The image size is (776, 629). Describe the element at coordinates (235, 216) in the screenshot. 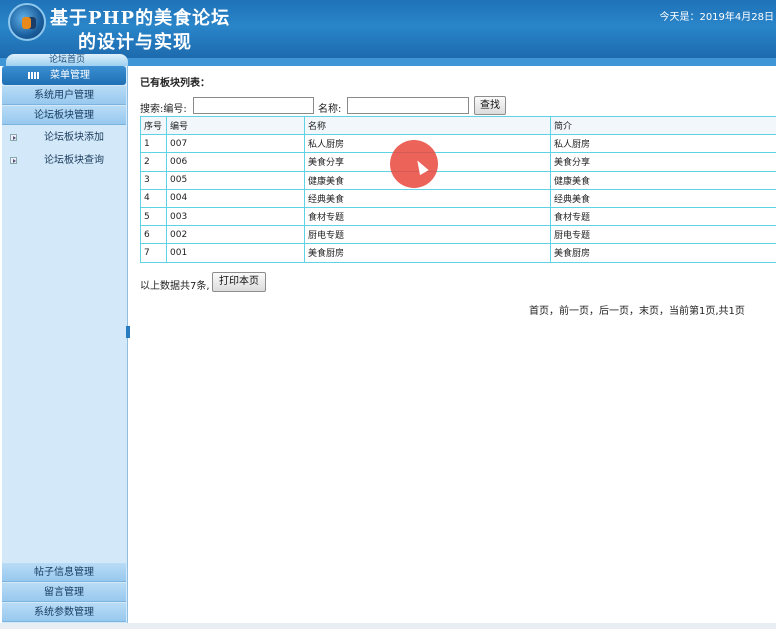

I see `table-cell: 003` at that location.